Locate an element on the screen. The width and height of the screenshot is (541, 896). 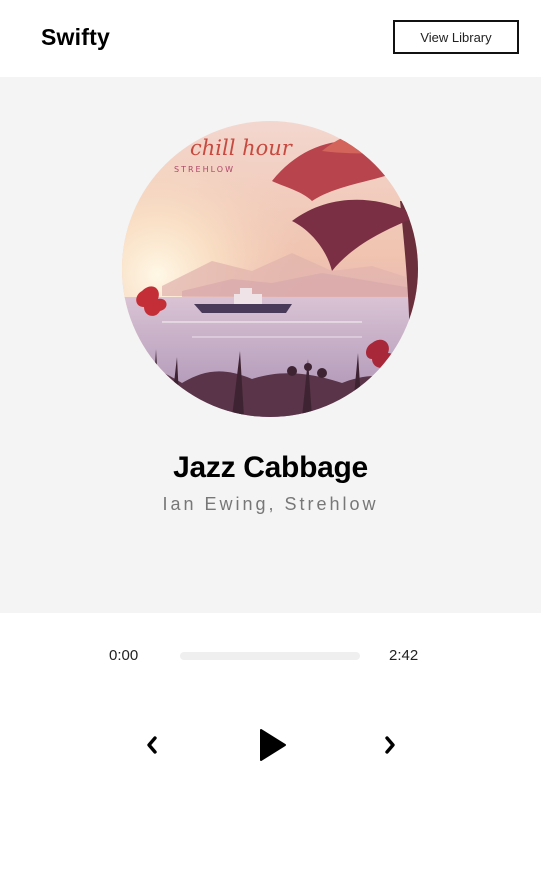
song-title: Jazz Cabbage is located at coordinates (270, 467).